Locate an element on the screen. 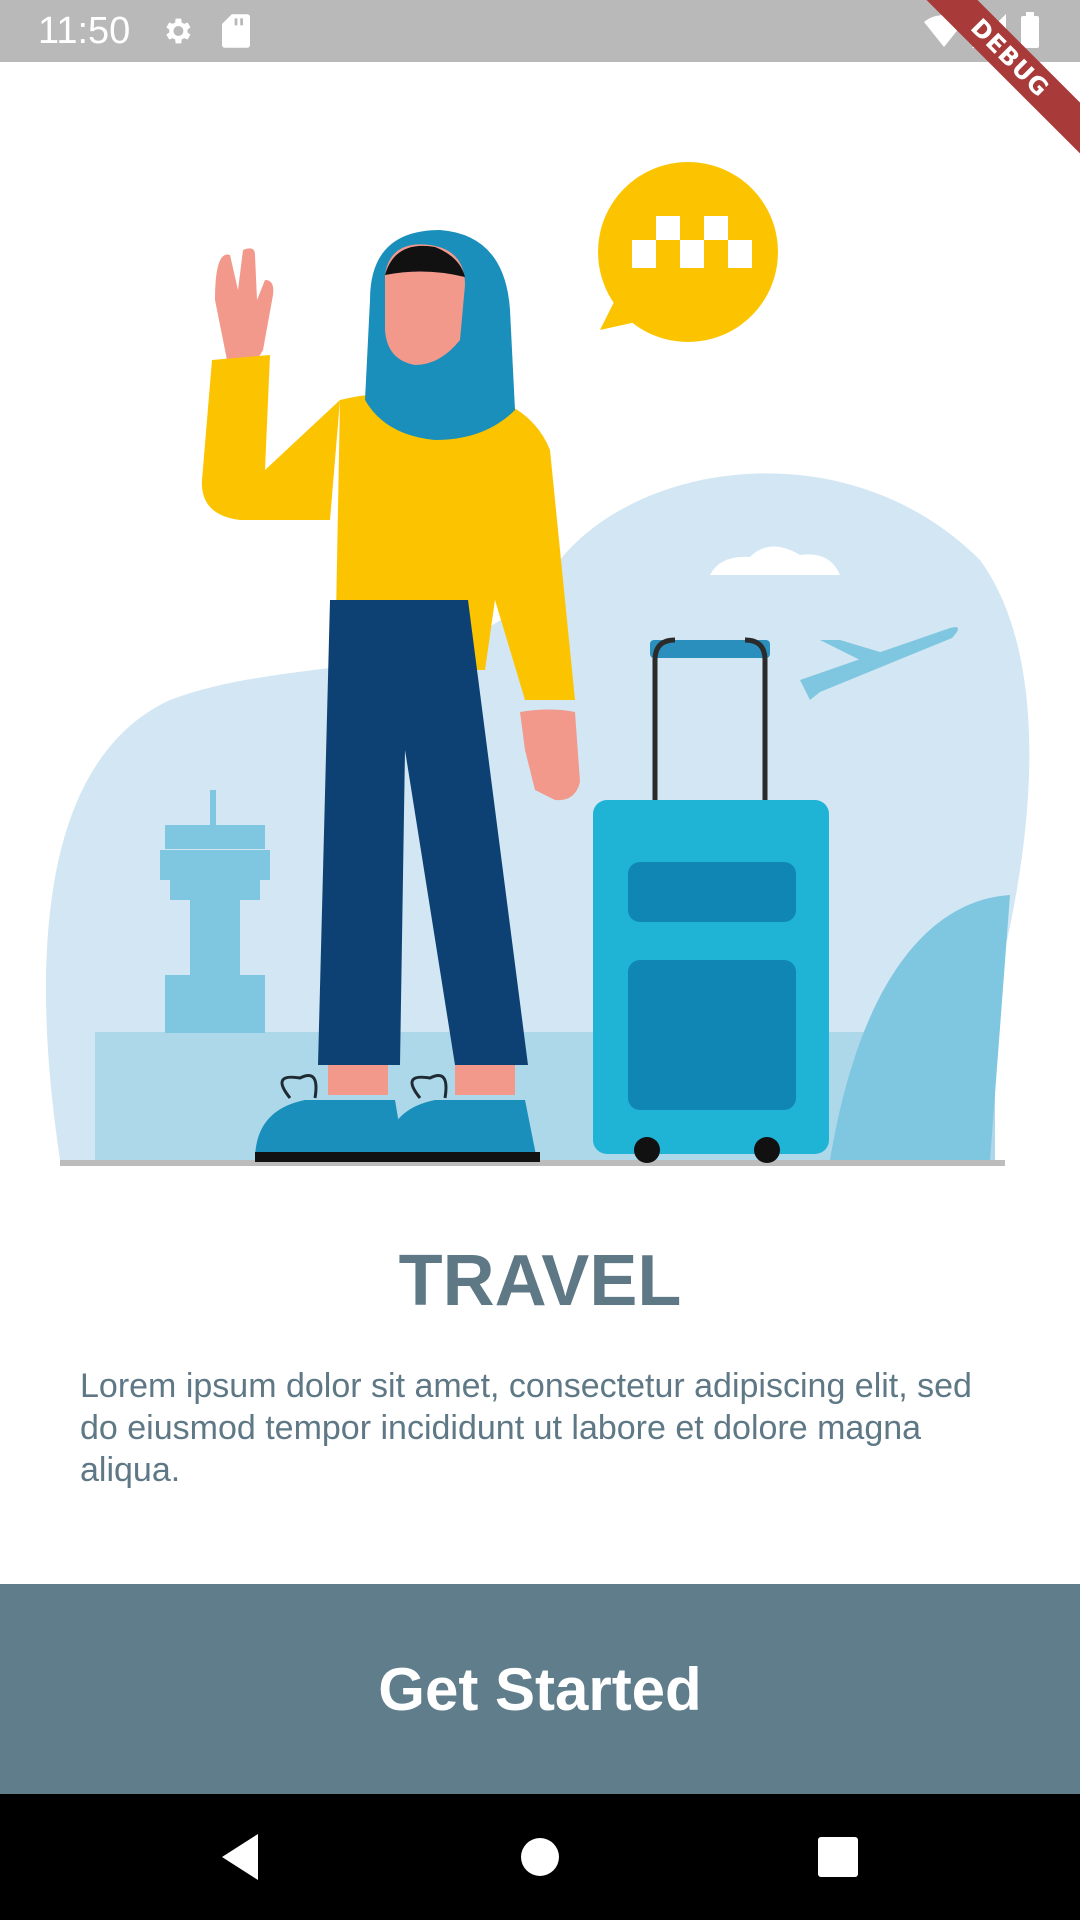 The width and height of the screenshot is (1080, 1920). sd-card-icon is located at coordinates (236, 33).